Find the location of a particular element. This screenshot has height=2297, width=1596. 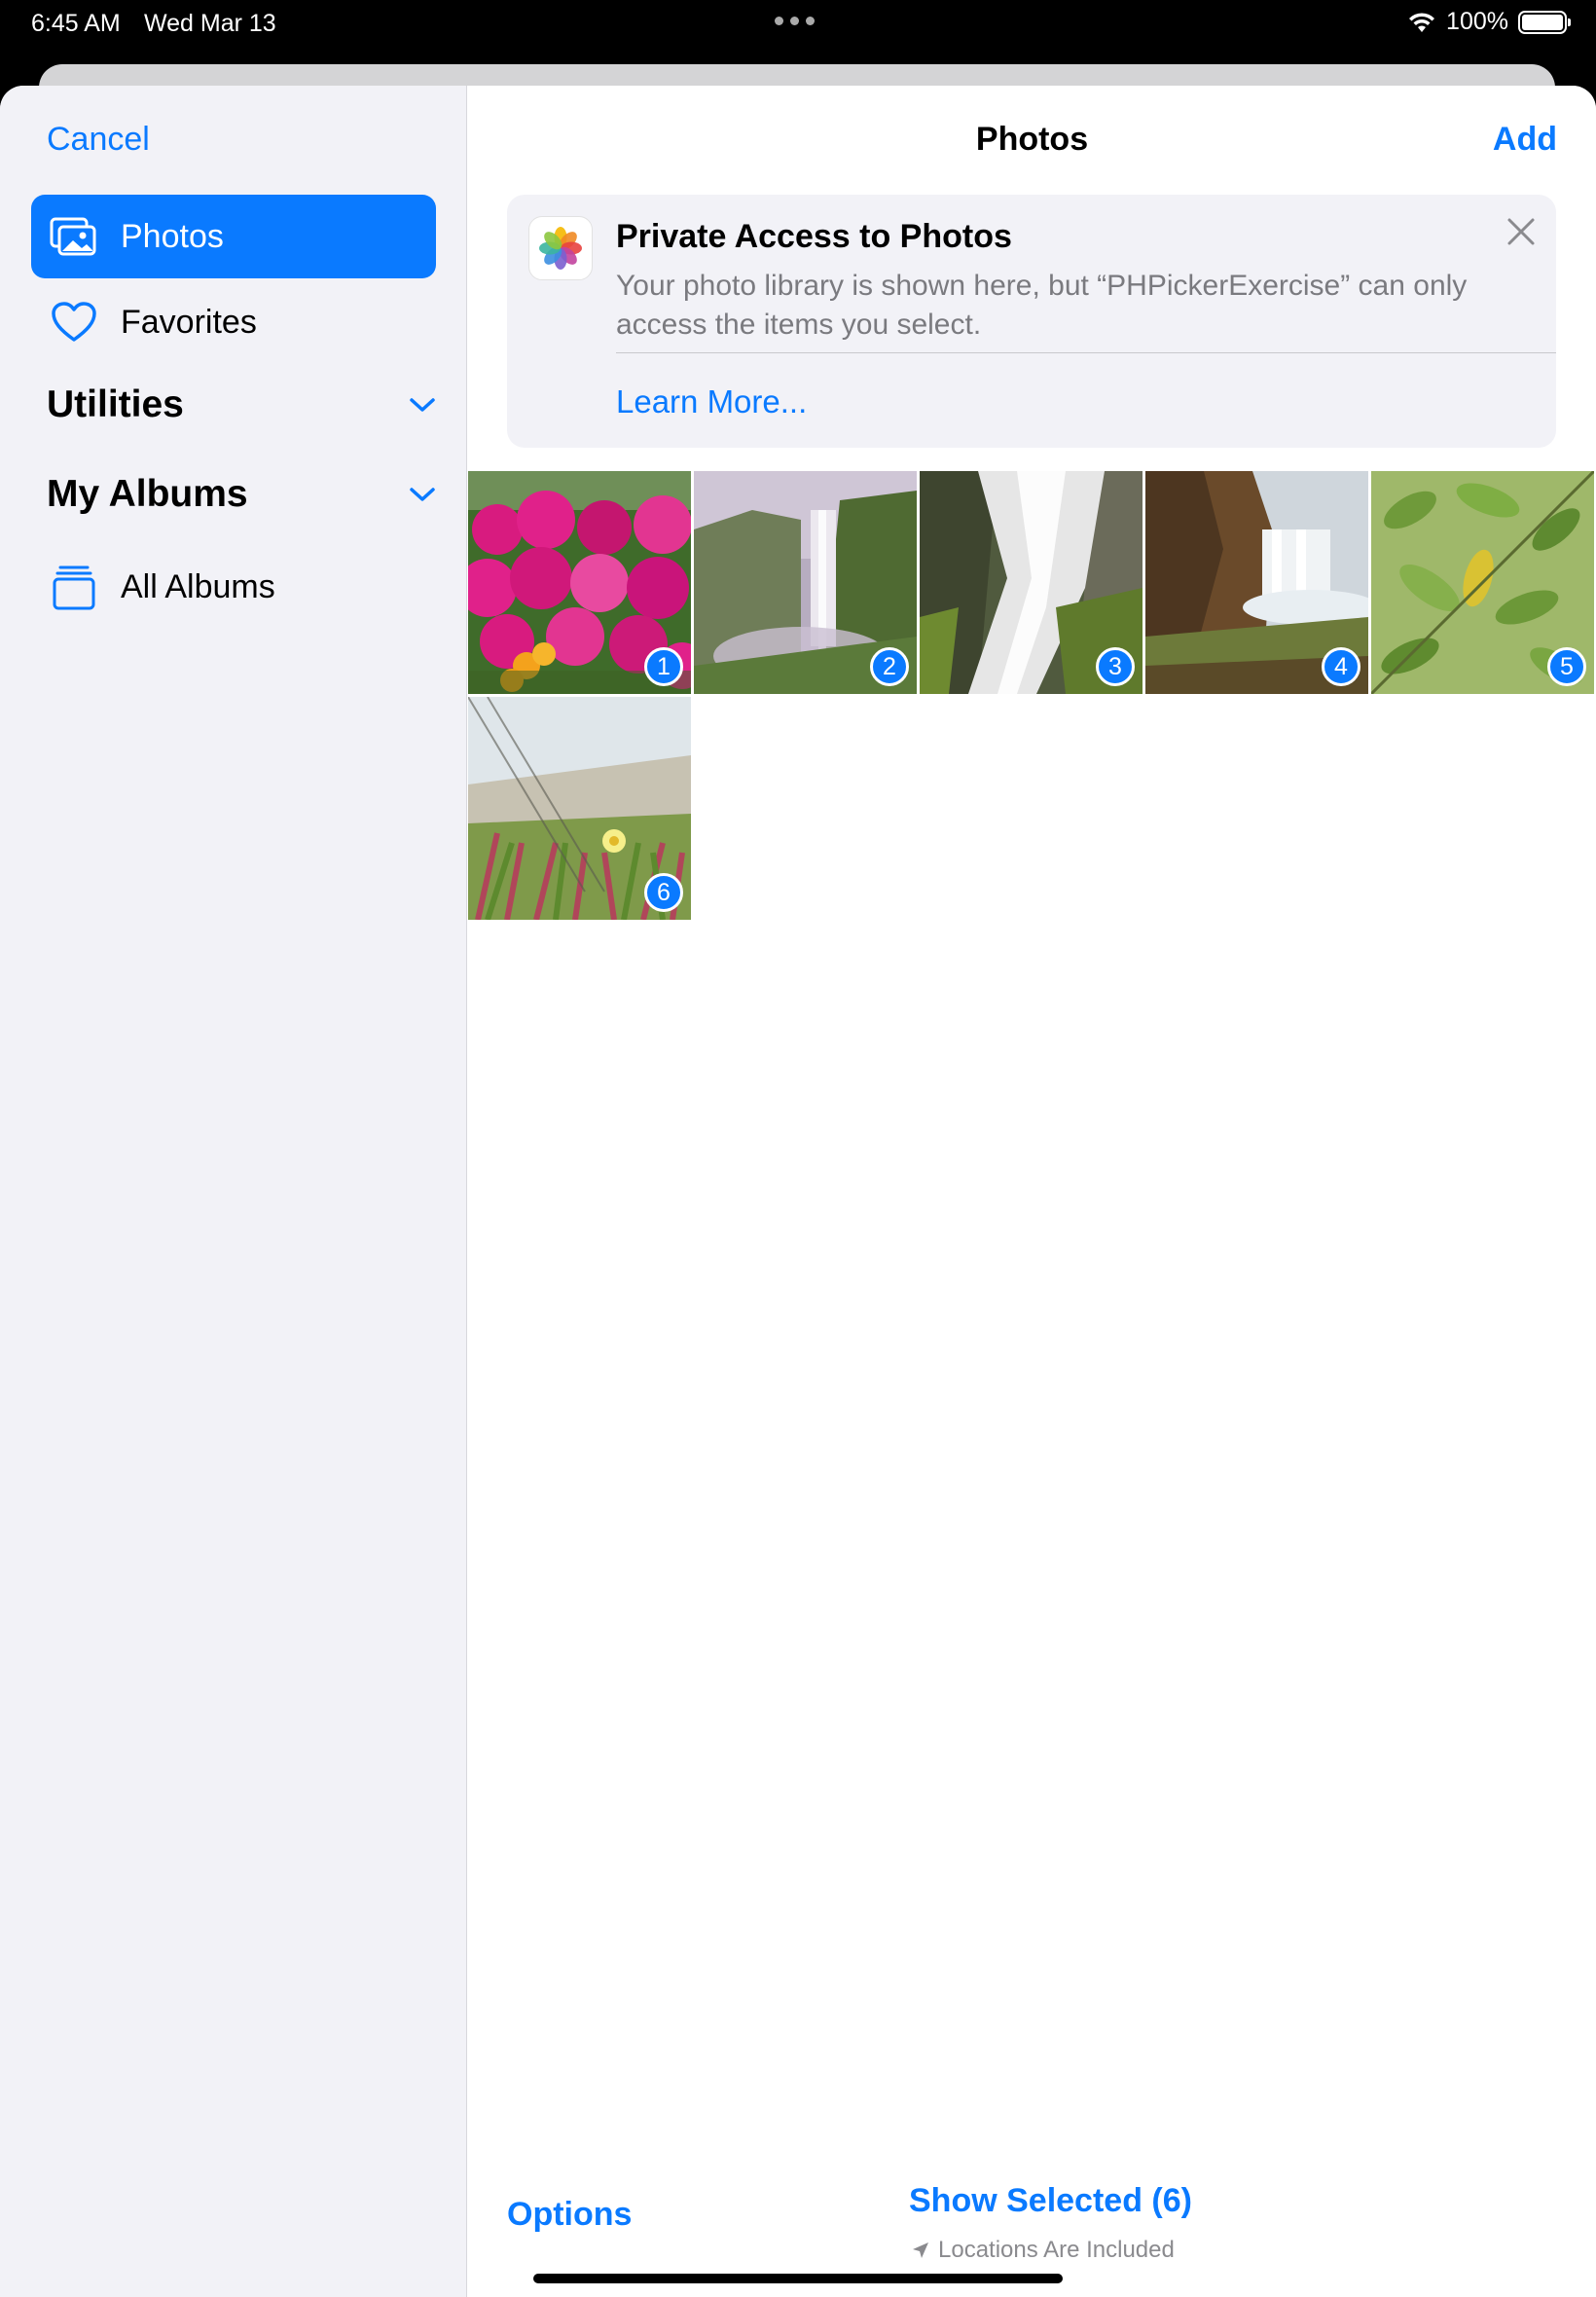

photos-stack-icon is located at coordinates (74, 236).